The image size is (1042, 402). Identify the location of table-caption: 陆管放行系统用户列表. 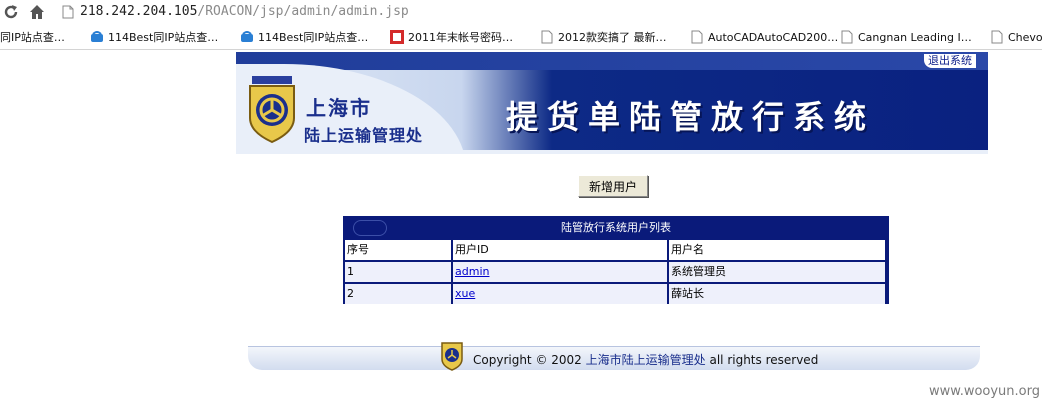
(616, 228).